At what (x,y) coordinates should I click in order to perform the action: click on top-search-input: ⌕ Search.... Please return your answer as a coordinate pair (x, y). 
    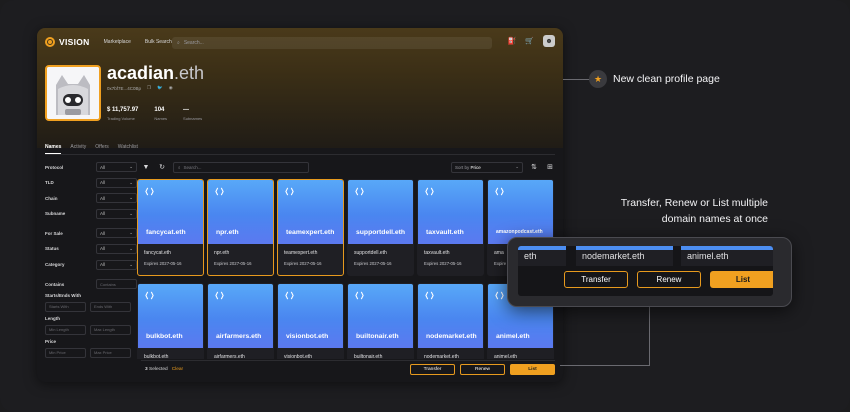
    Looking at the image, I should click on (332, 43).